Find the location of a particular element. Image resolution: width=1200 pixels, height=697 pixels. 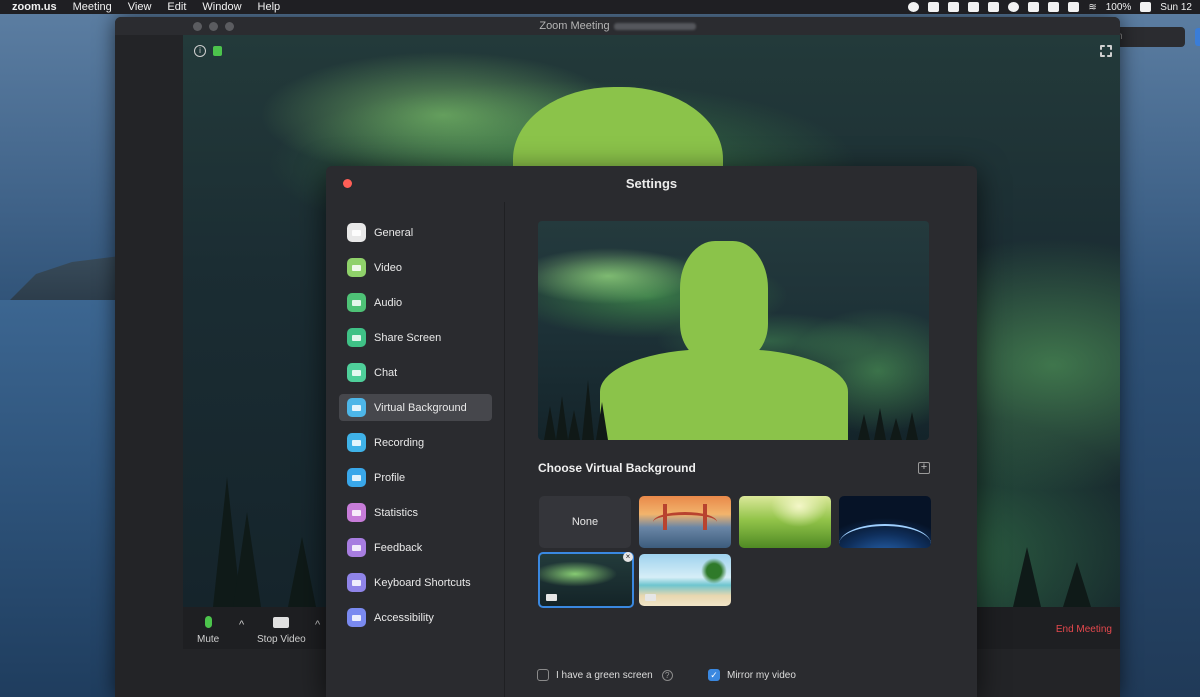

menu-view: View is located at coordinates (140, 7).